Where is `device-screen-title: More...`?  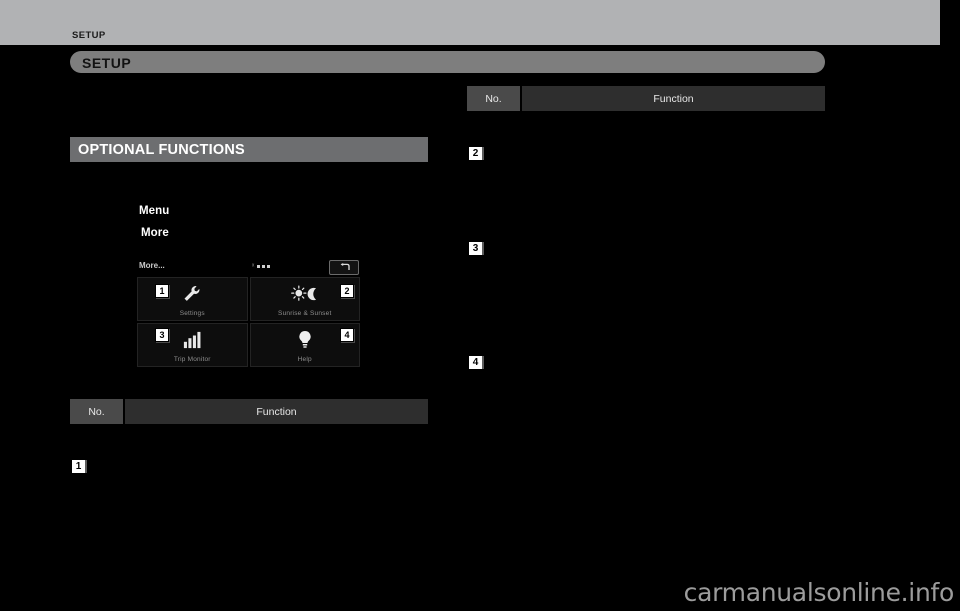
device-screen-title: More... is located at coordinates (152, 265).